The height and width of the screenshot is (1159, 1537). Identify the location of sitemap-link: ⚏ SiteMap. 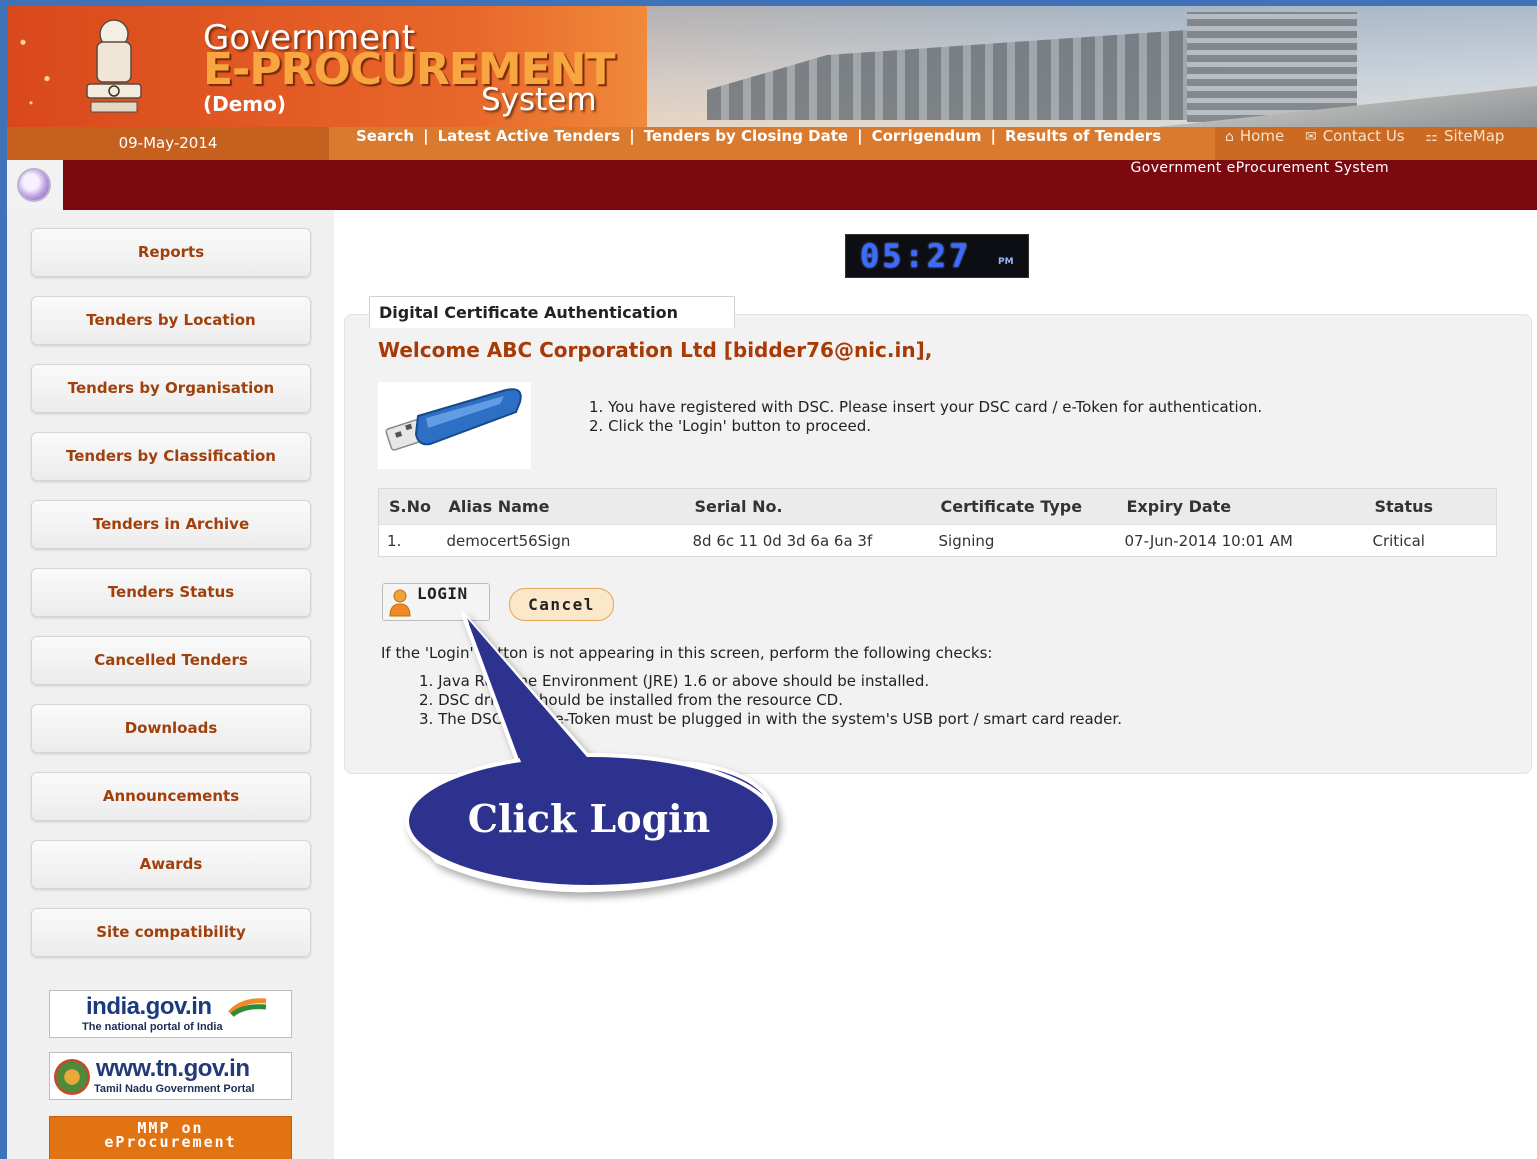
(1464, 136).